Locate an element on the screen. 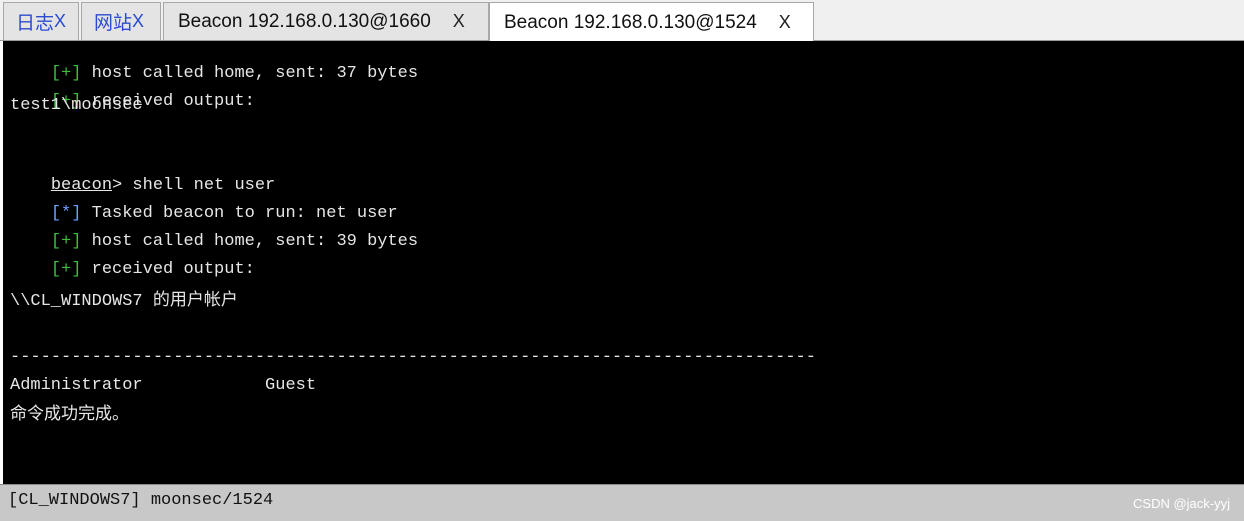 Image resolution: width=1244 pixels, height=521 pixels. console-line: 命令成功完成。 is located at coordinates (69, 414).